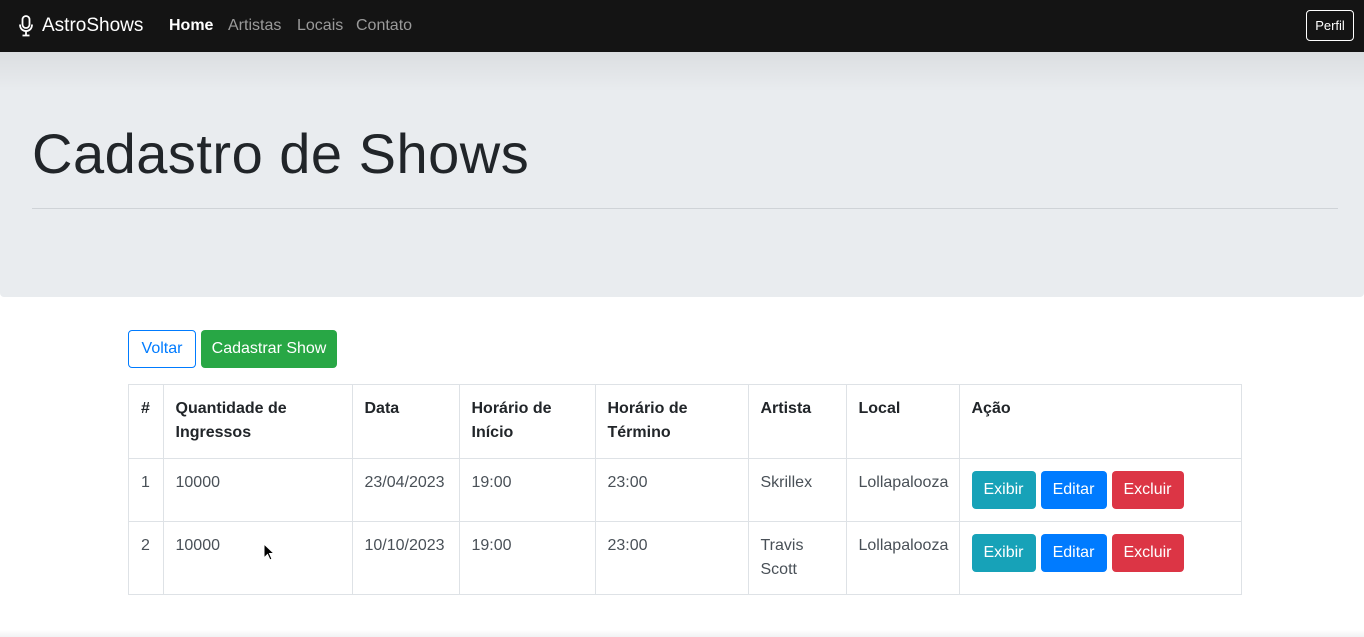 Image resolution: width=1364 pixels, height=637 pixels. I want to click on cell-id: 2, so click(146, 557).